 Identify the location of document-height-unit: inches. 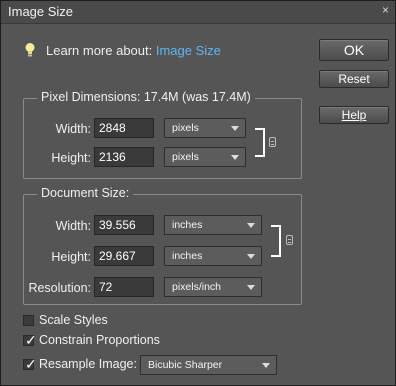
(187, 256).